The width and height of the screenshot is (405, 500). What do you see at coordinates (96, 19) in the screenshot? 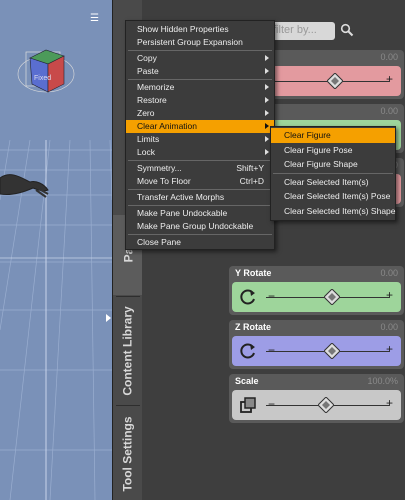
I see `viewport-menu-icon: ☰` at bounding box center [96, 19].